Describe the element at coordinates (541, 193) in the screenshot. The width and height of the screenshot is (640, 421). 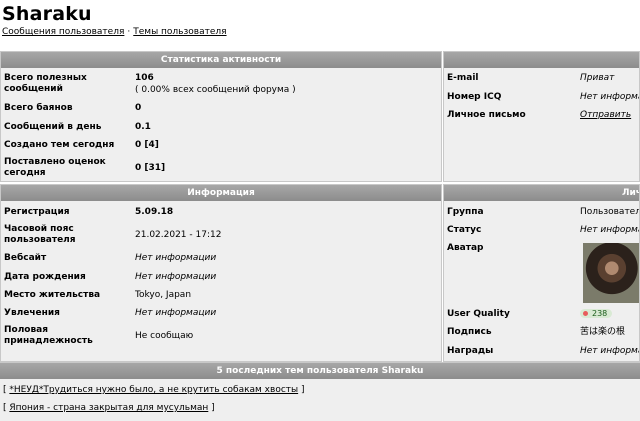
I see `personal-header: Личная информация` at that location.